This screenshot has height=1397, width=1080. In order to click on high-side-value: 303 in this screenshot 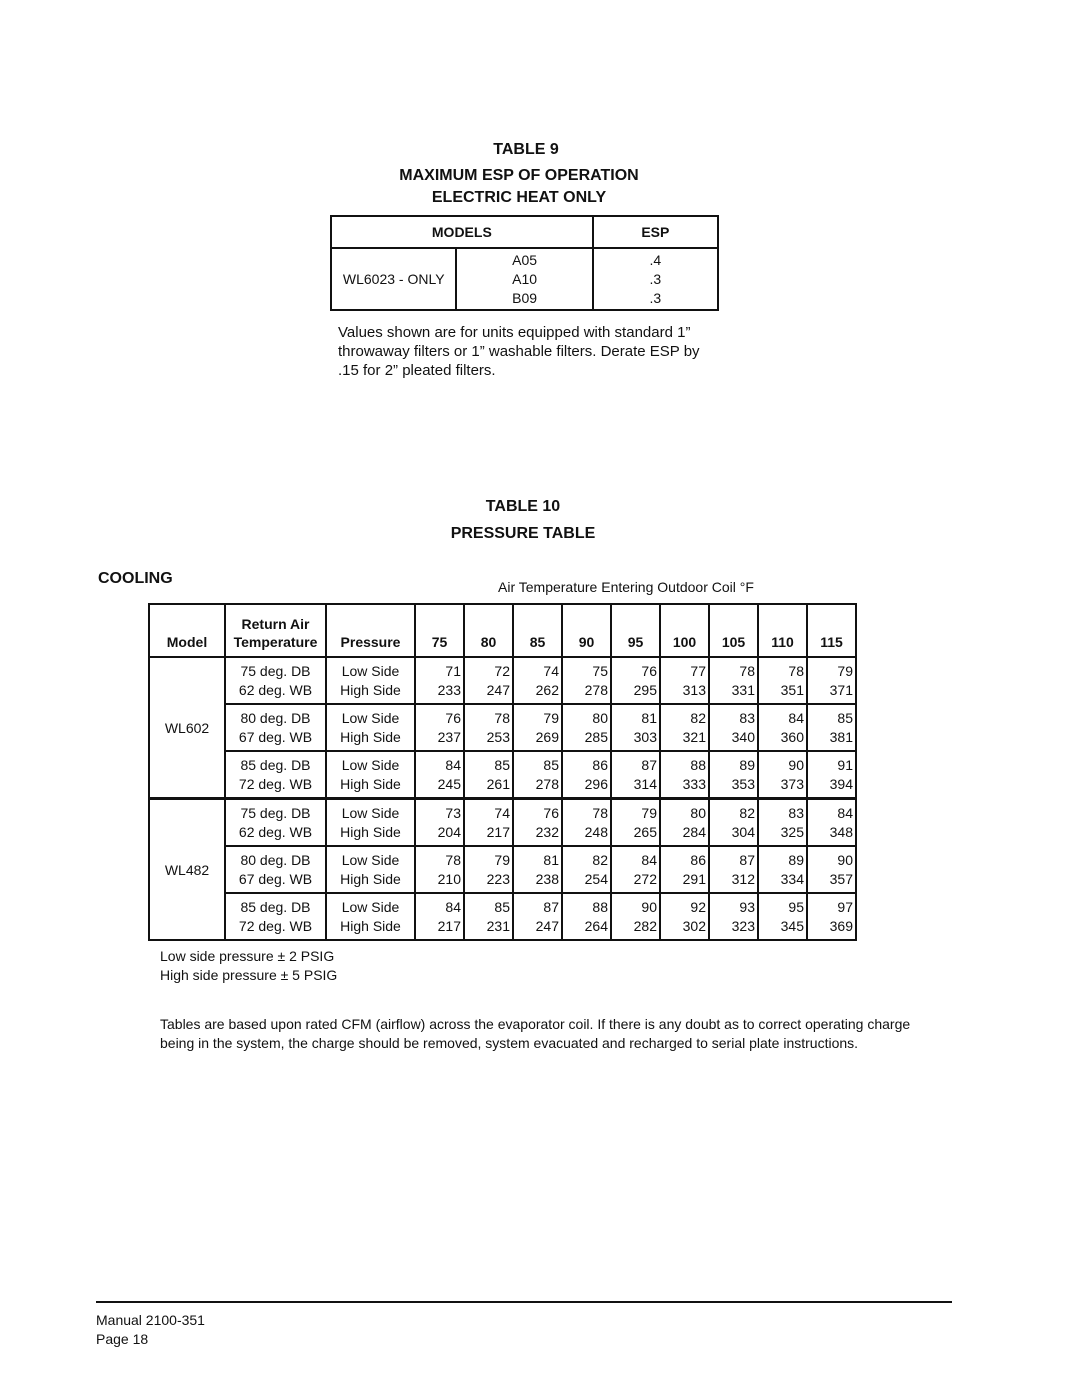, I will do `click(645, 736)`.